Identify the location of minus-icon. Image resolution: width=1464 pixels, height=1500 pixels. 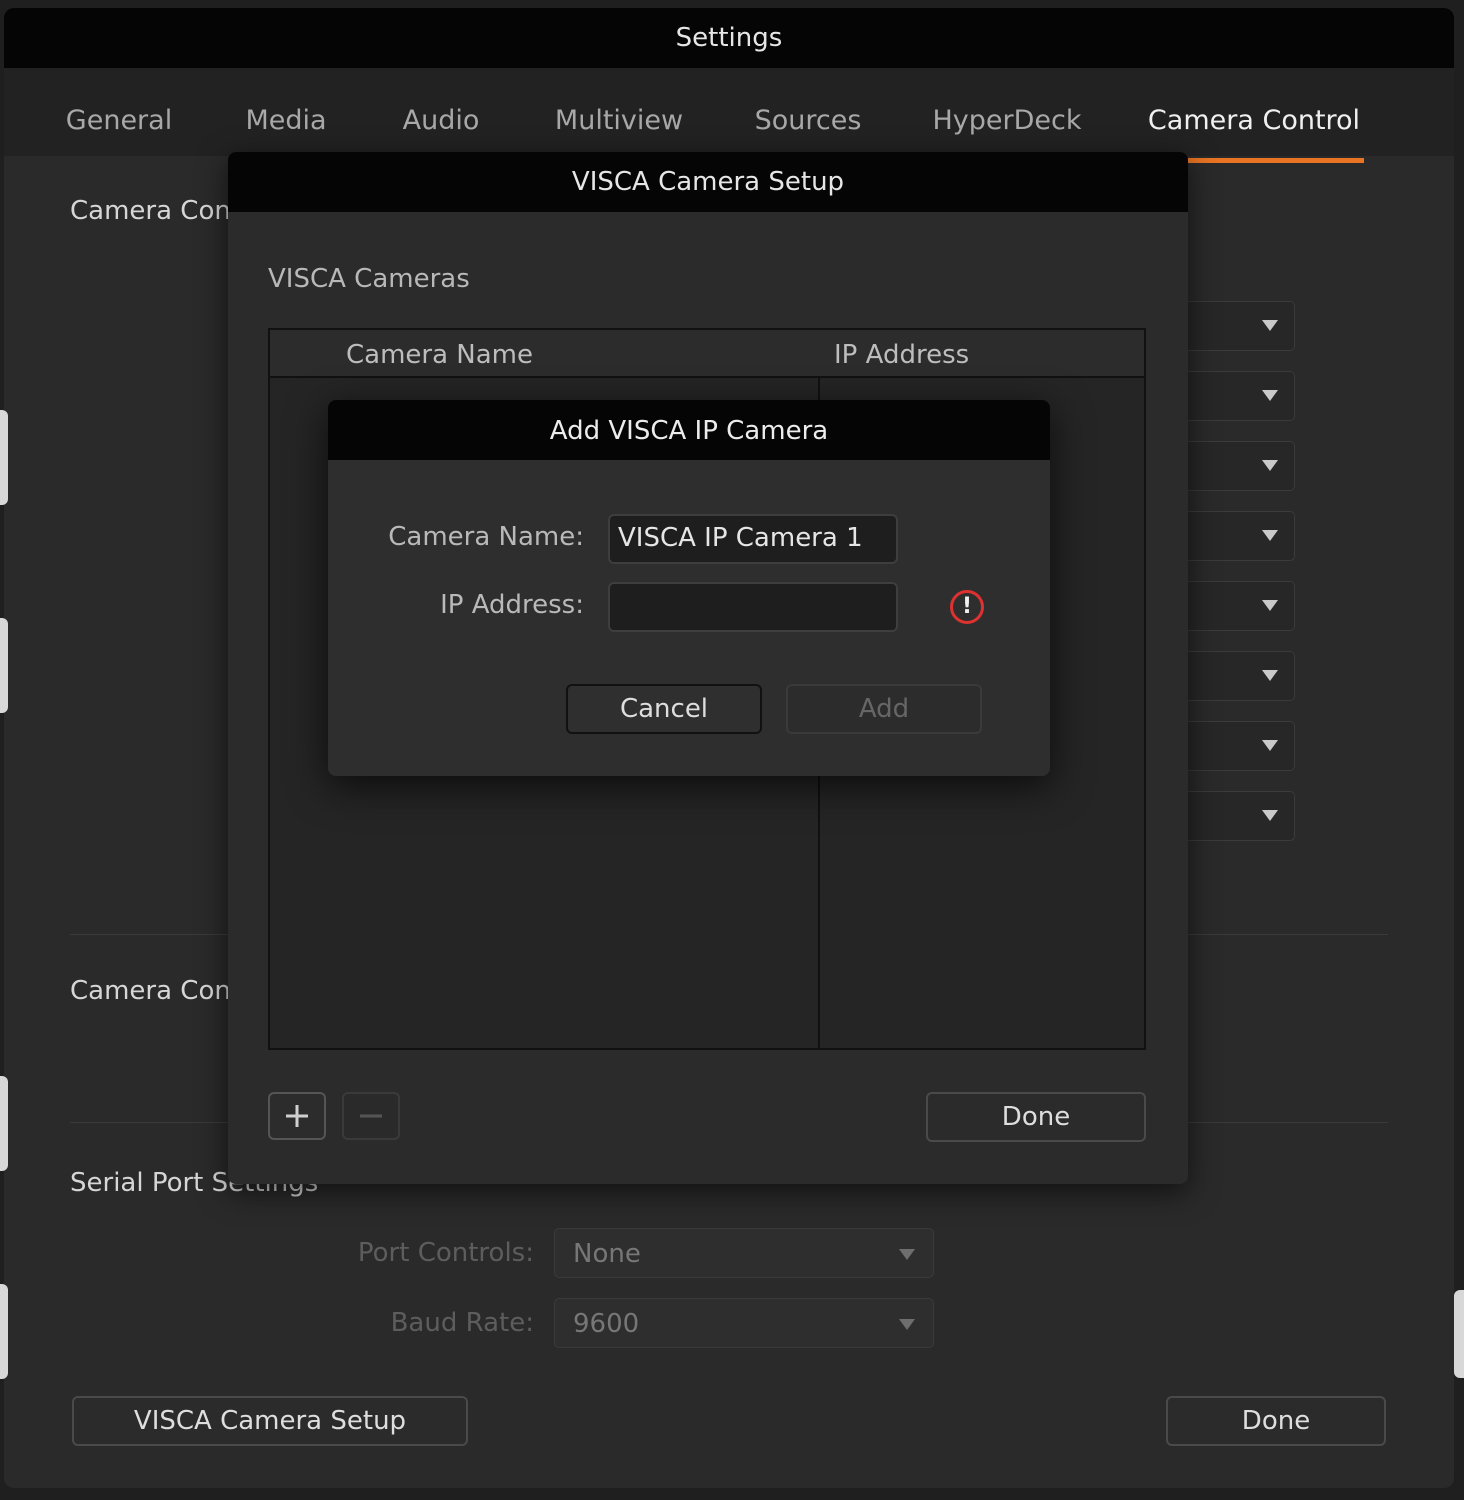
(371, 1116).